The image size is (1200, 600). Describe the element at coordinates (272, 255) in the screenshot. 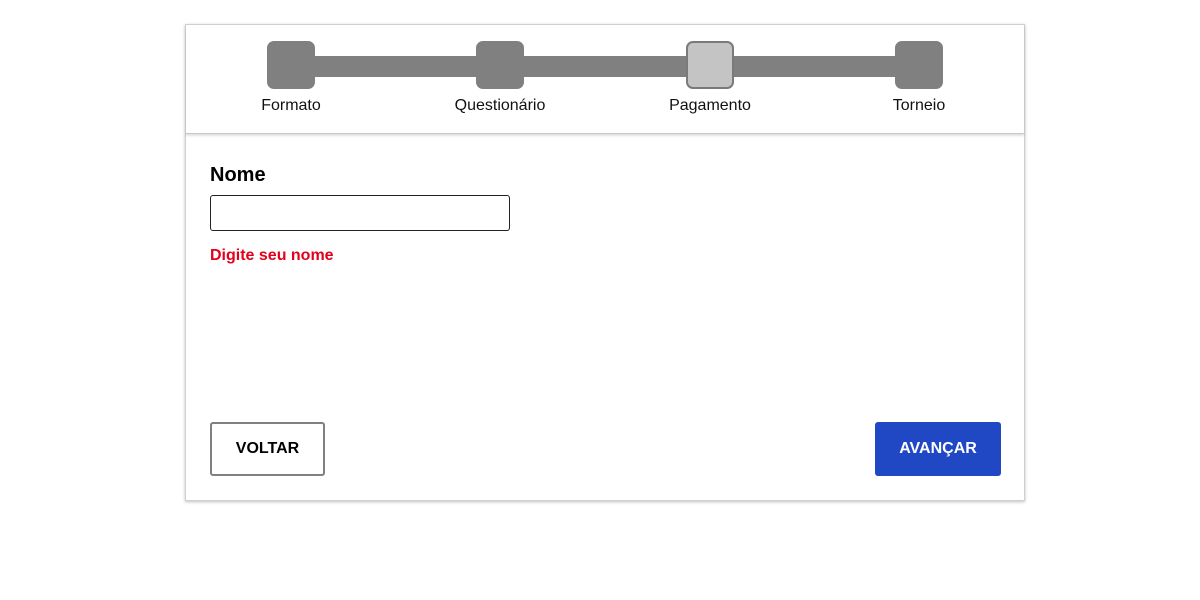

I see `name-error-message: Digite seu nome` at that location.